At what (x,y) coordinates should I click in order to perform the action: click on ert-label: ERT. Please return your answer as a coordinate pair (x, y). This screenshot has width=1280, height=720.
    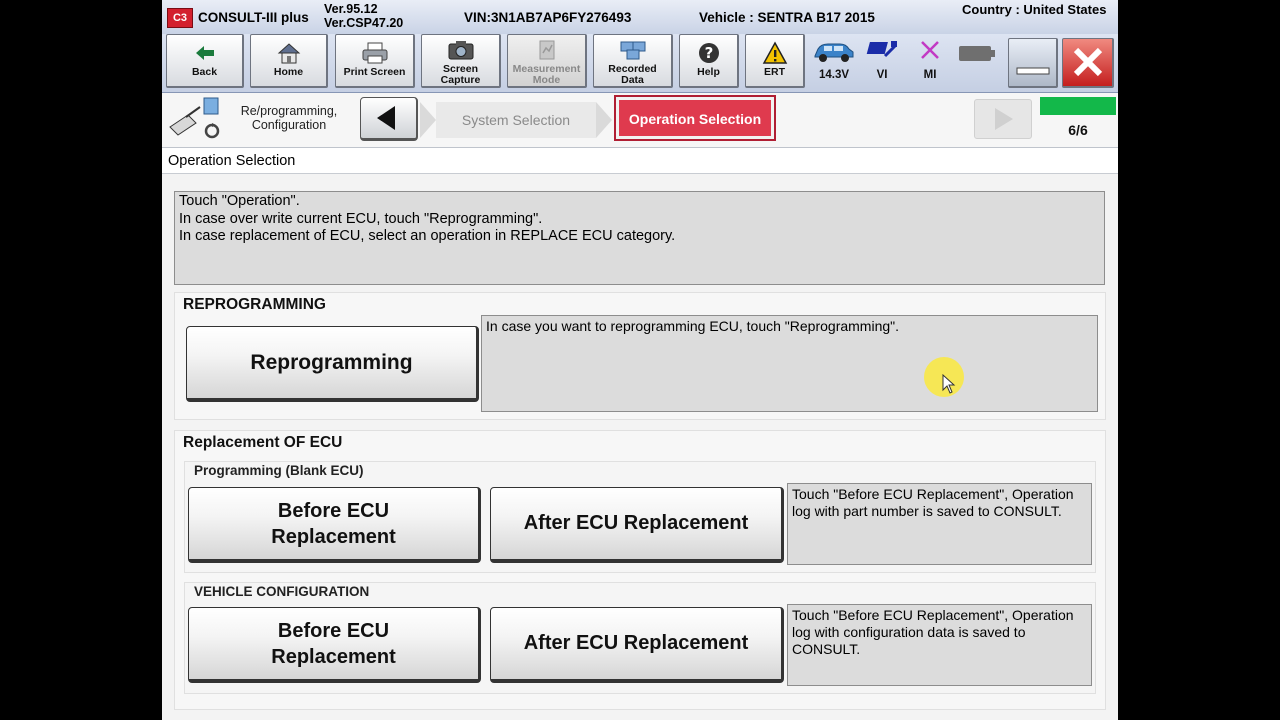
    Looking at the image, I should click on (774, 72).